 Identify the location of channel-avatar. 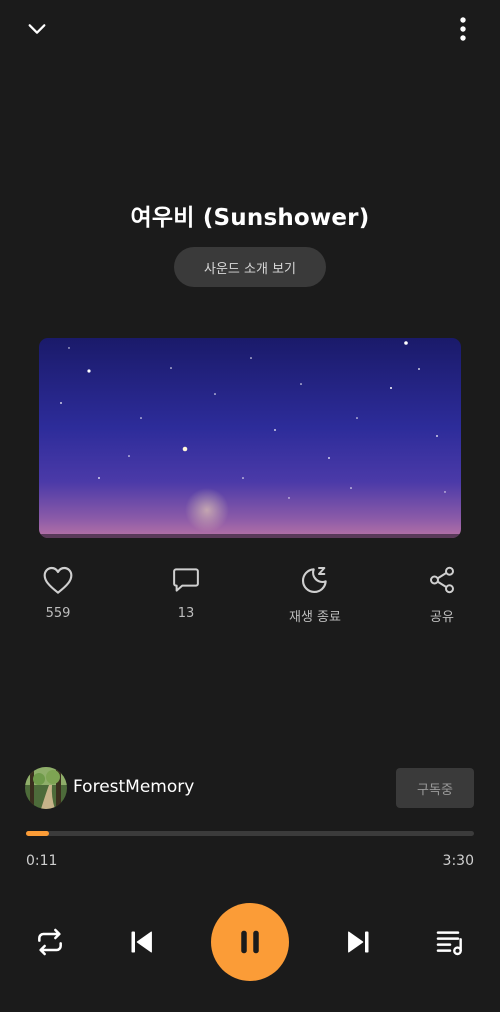
(46, 788).